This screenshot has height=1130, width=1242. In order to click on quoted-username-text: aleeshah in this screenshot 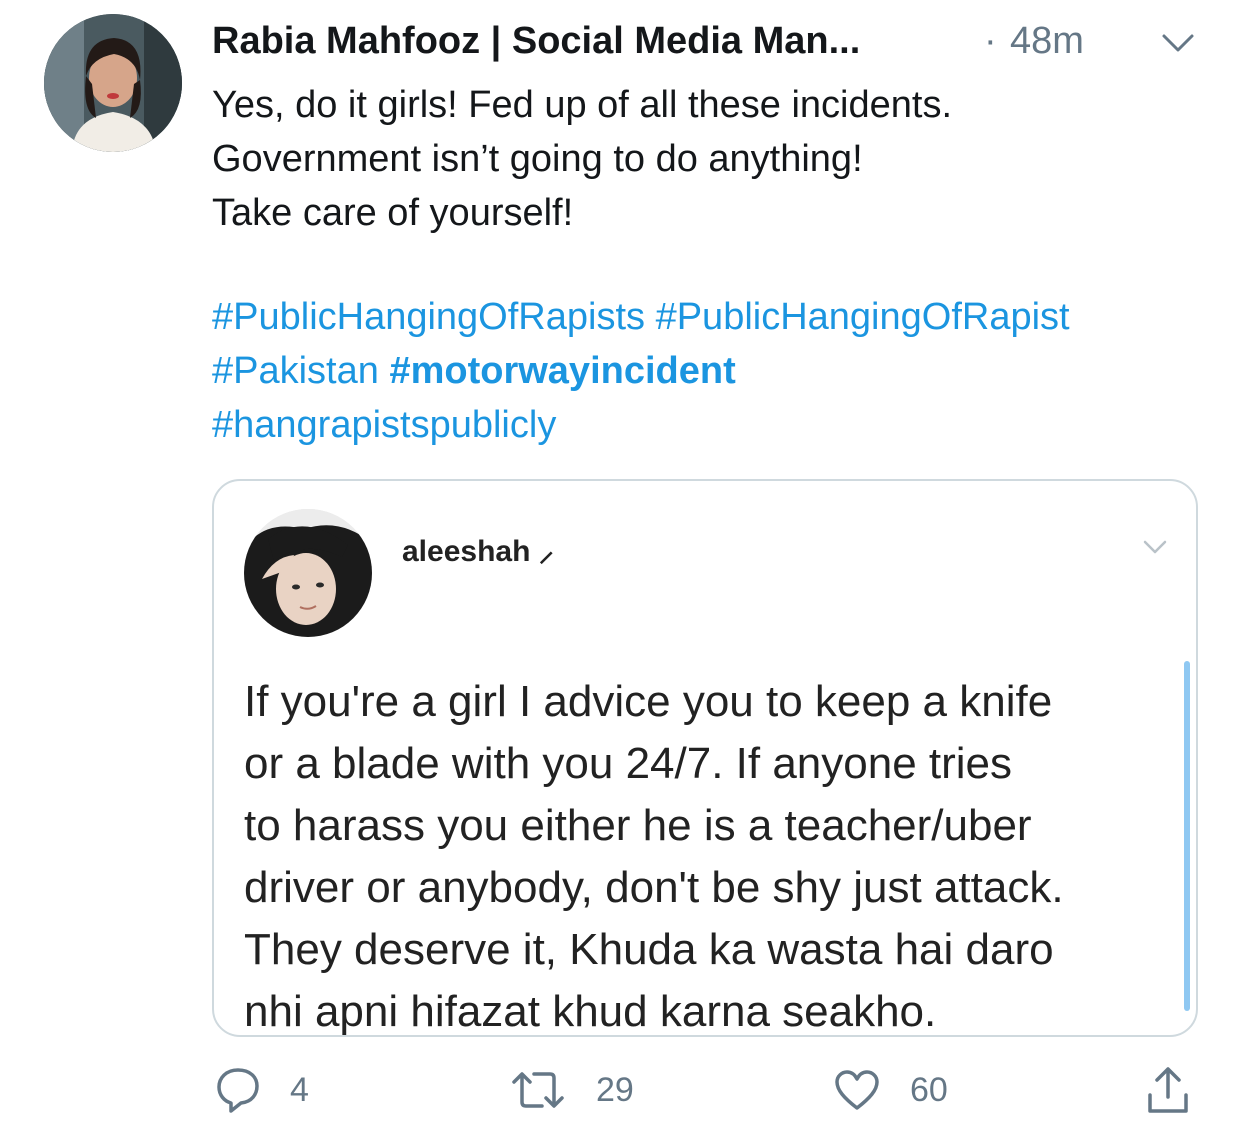, I will do `click(466, 551)`.